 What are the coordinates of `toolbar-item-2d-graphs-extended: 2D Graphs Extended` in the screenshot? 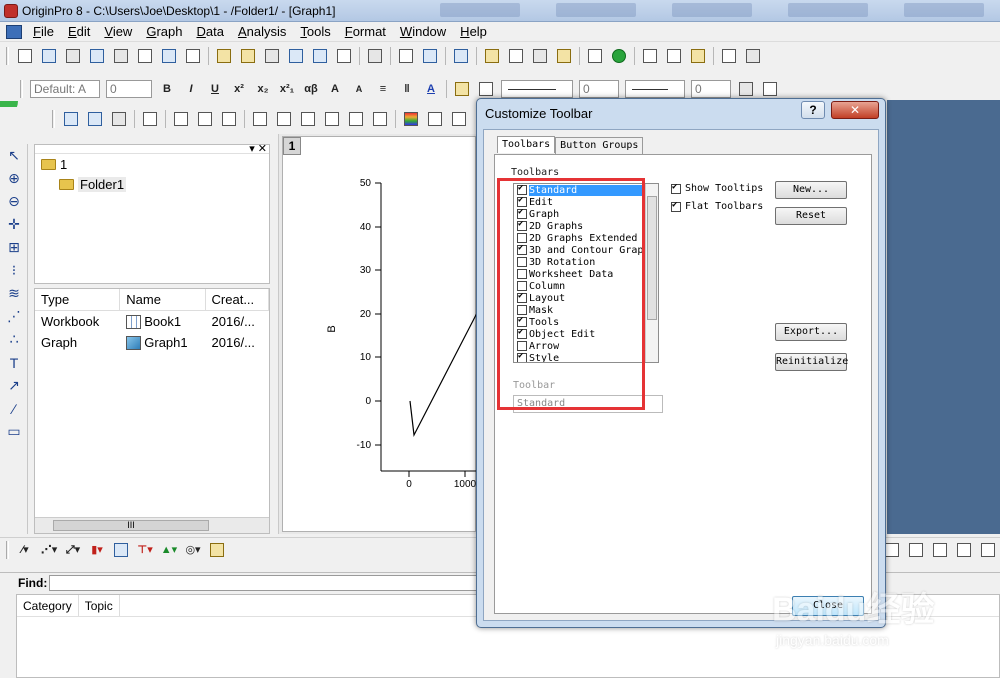 It's located at (586, 238).